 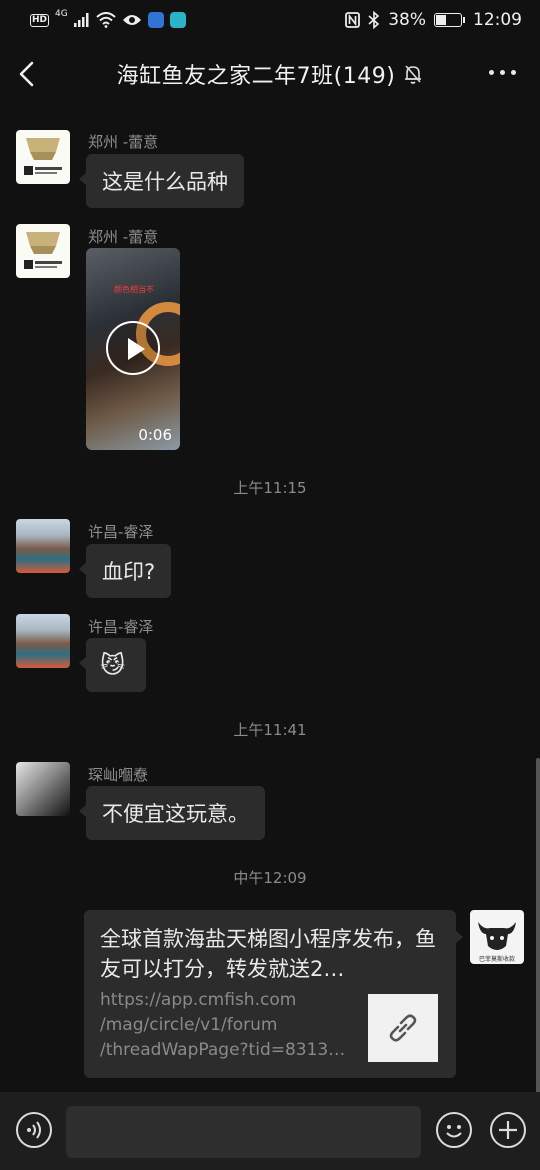 What do you see at coordinates (502, 72) in the screenshot?
I see `more-button` at bounding box center [502, 72].